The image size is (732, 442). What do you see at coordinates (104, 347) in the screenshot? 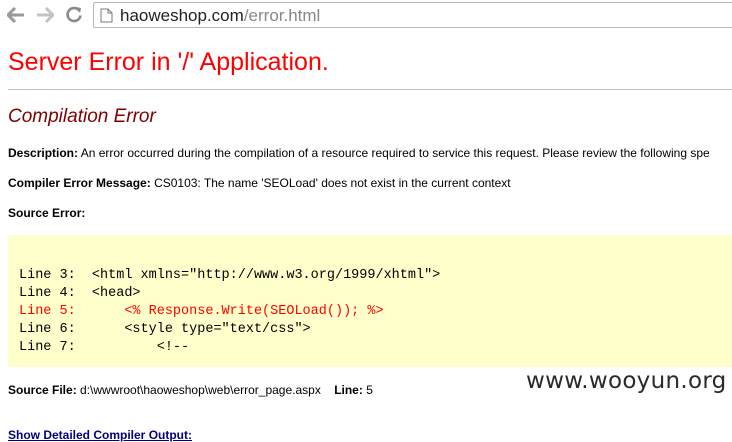
I see `code-line: Line 7: <!--` at bounding box center [104, 347].